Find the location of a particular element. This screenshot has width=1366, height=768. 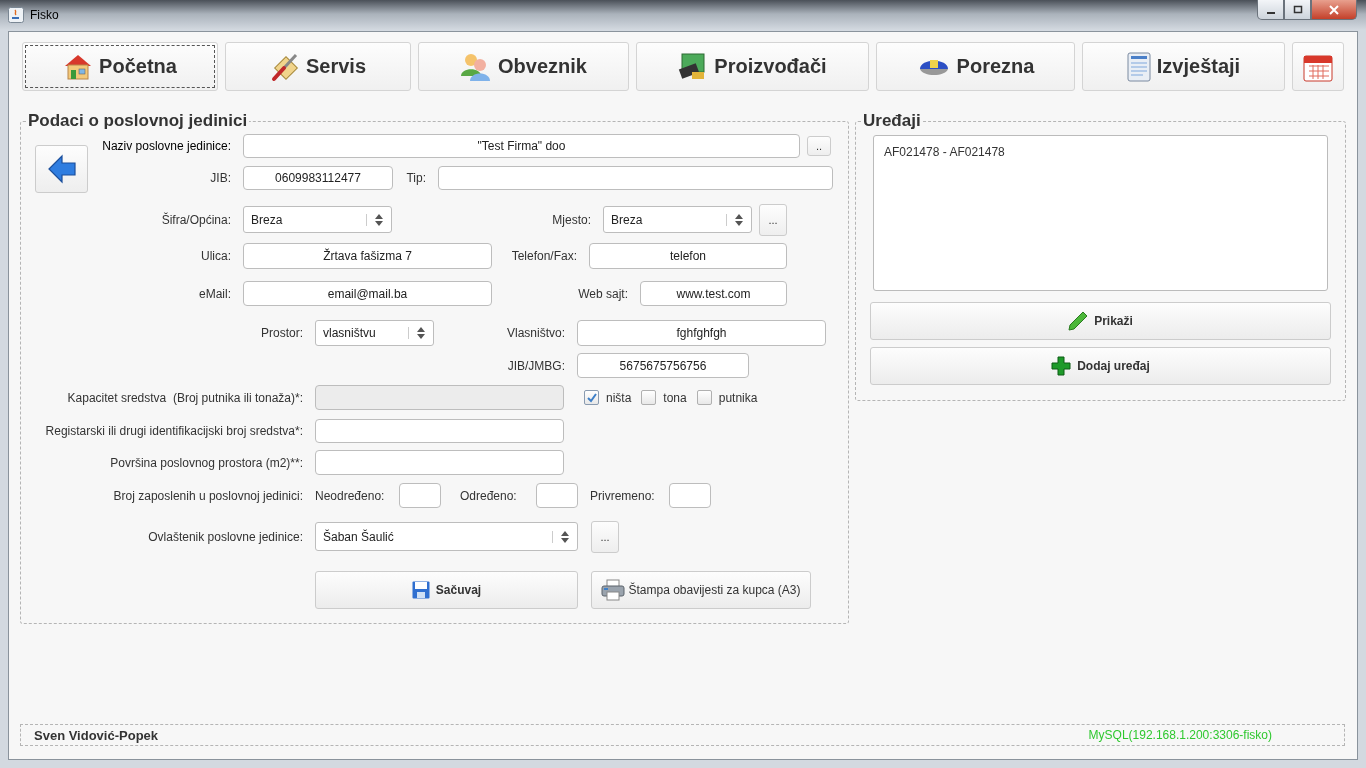

left-arrow-icon is located at coordinates (61, 169).